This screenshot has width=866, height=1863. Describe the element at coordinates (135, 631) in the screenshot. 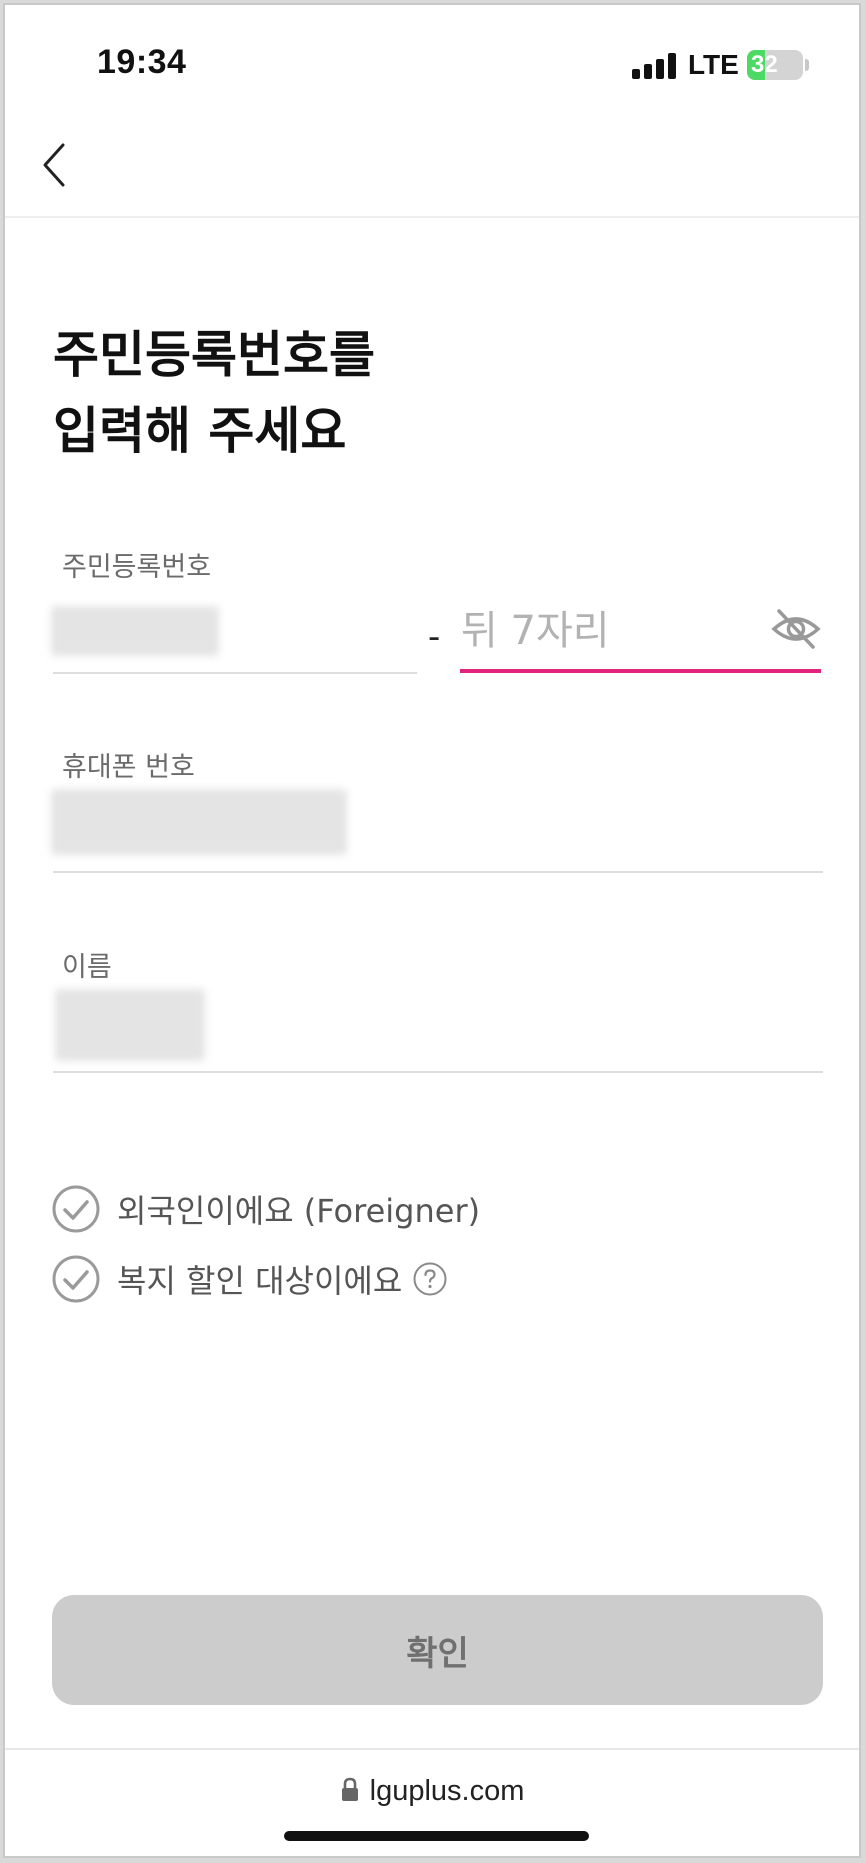

I see `rrn-front-input` at that location.